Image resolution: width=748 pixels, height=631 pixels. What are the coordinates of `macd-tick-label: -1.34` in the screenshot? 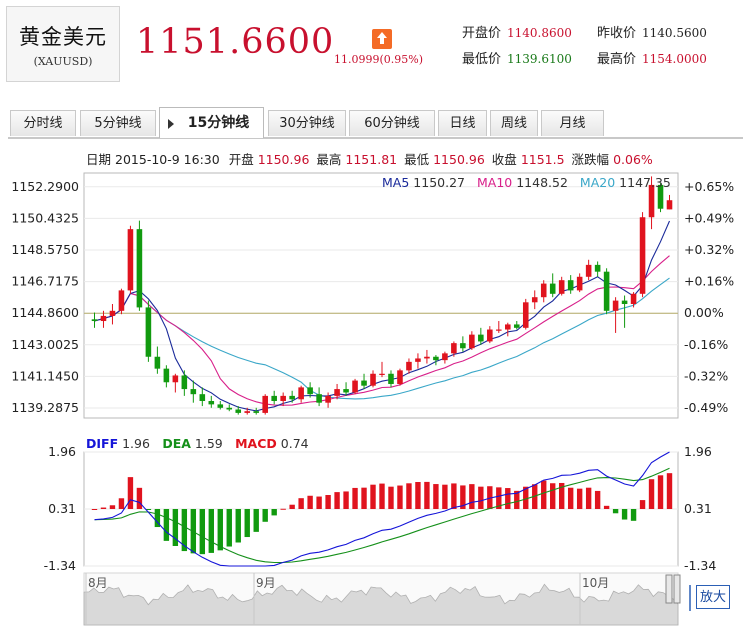 It's located at (60, 565).